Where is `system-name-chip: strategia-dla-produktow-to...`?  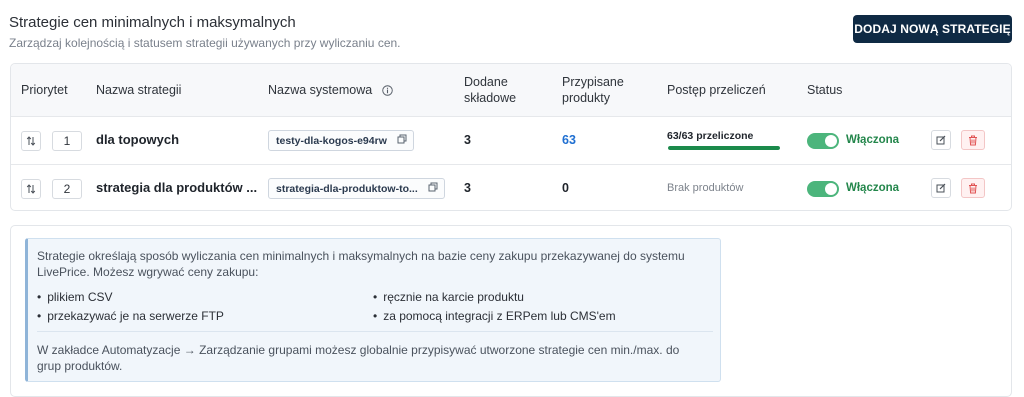
system-name-chip: strategia-dla-produktow-to... is located at coordinates (356, 188).